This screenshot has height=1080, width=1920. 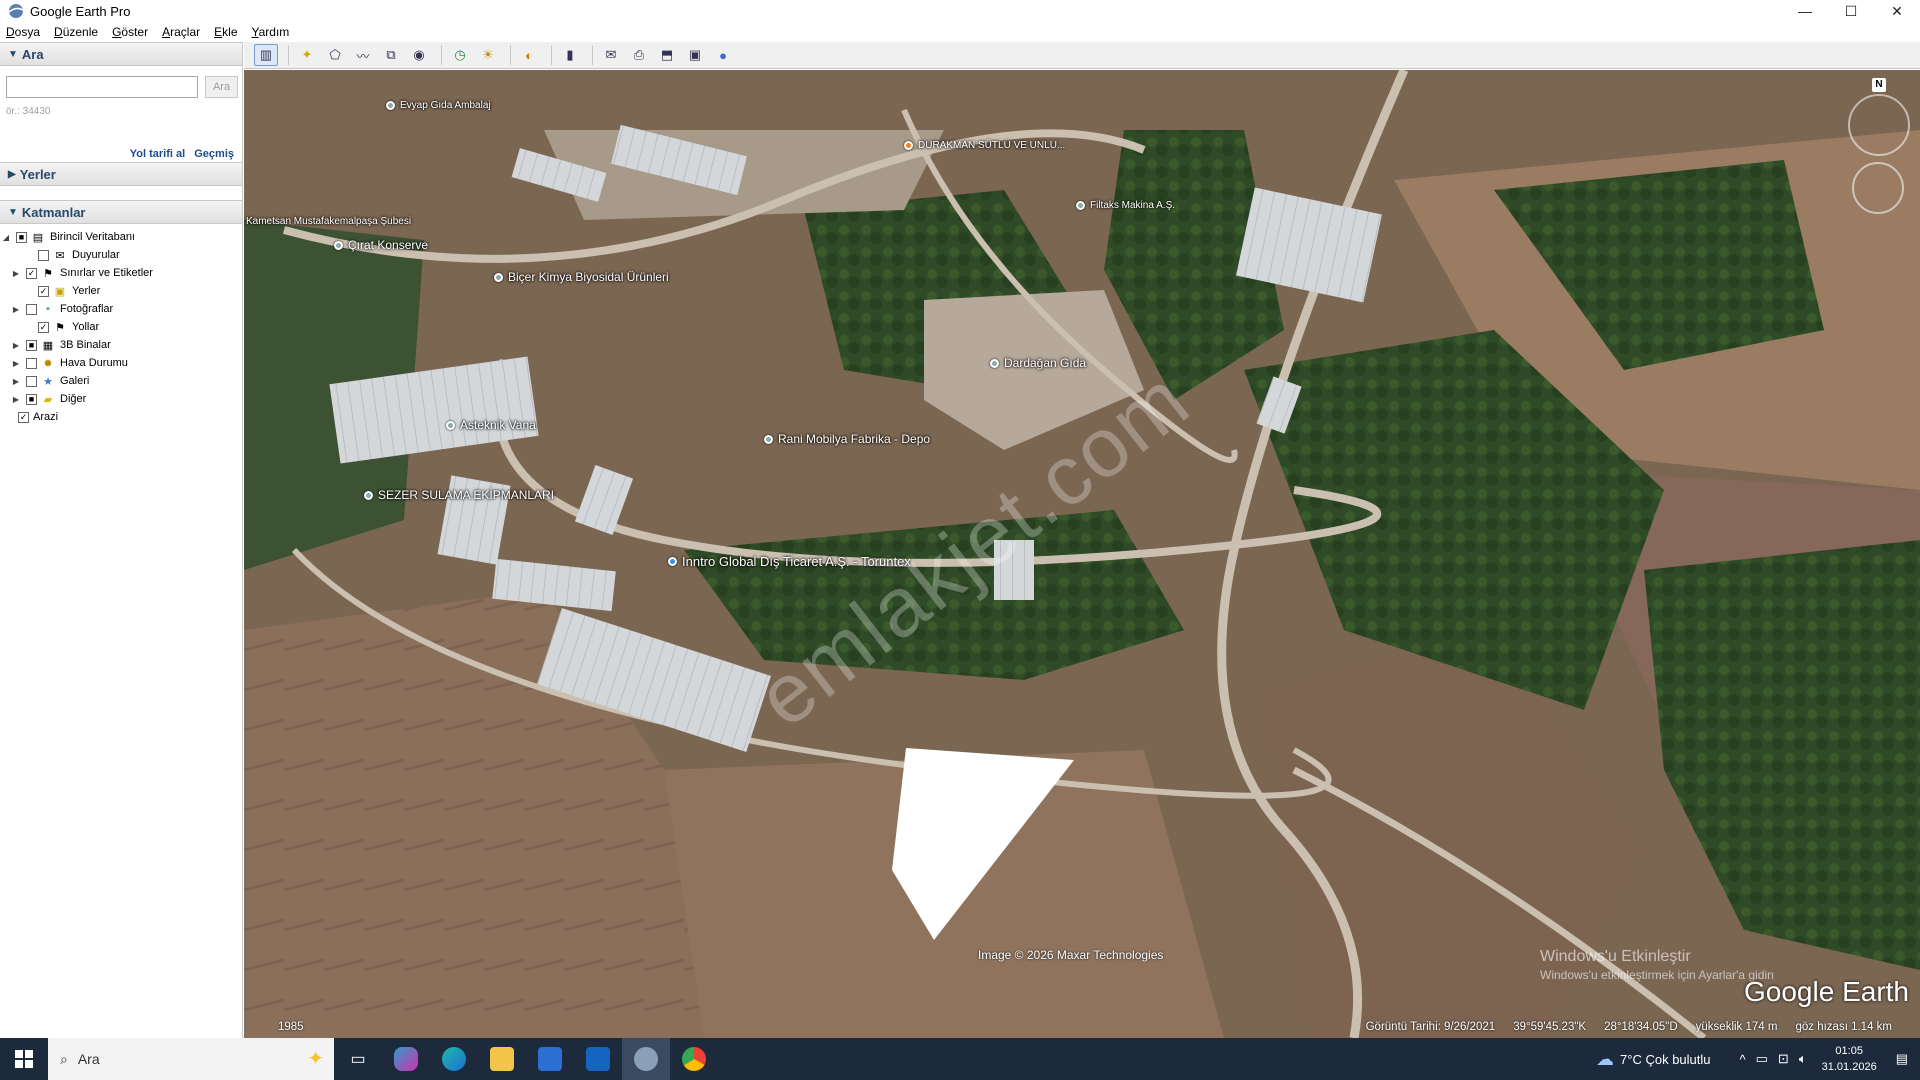 I want to click on record-movie-icon: ▣, so click(x=695, y=55).